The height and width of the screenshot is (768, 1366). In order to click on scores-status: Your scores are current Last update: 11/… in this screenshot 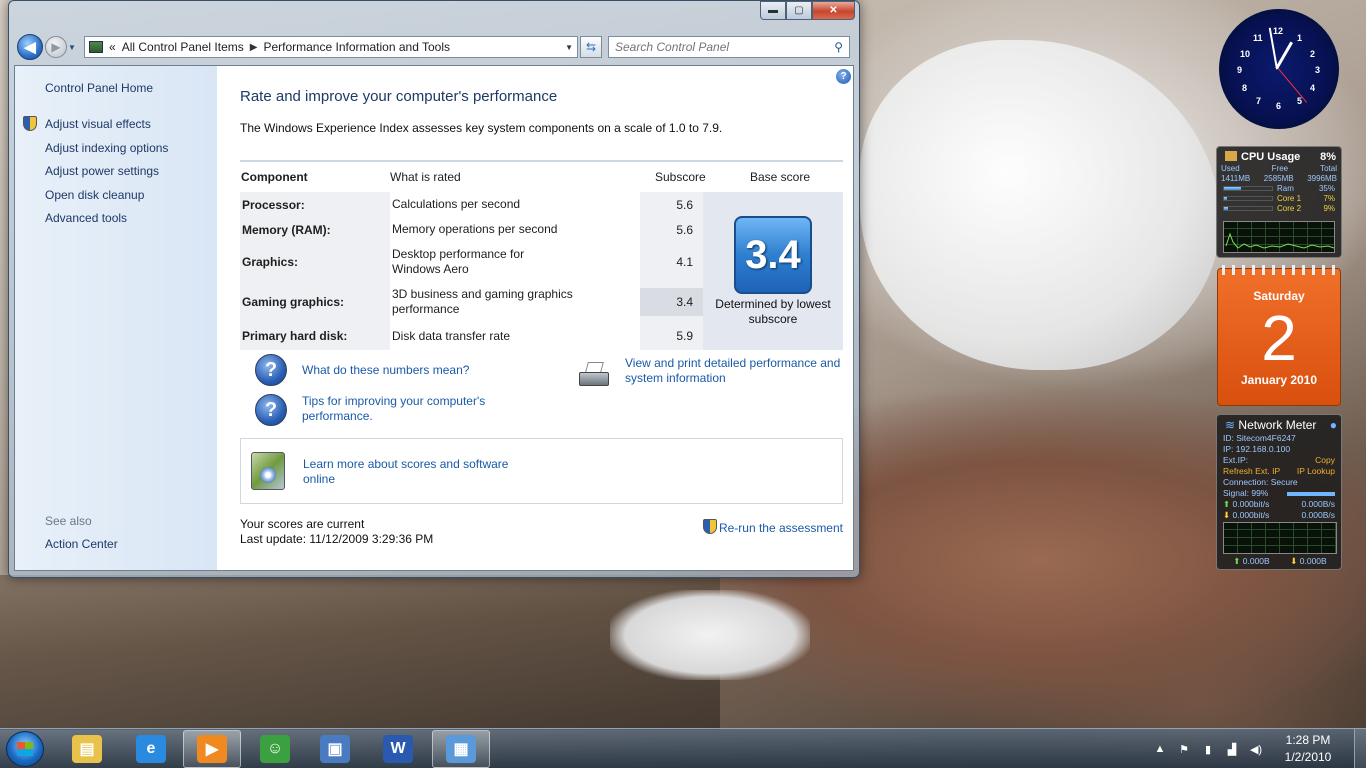, I will do `click(336, 532)`.